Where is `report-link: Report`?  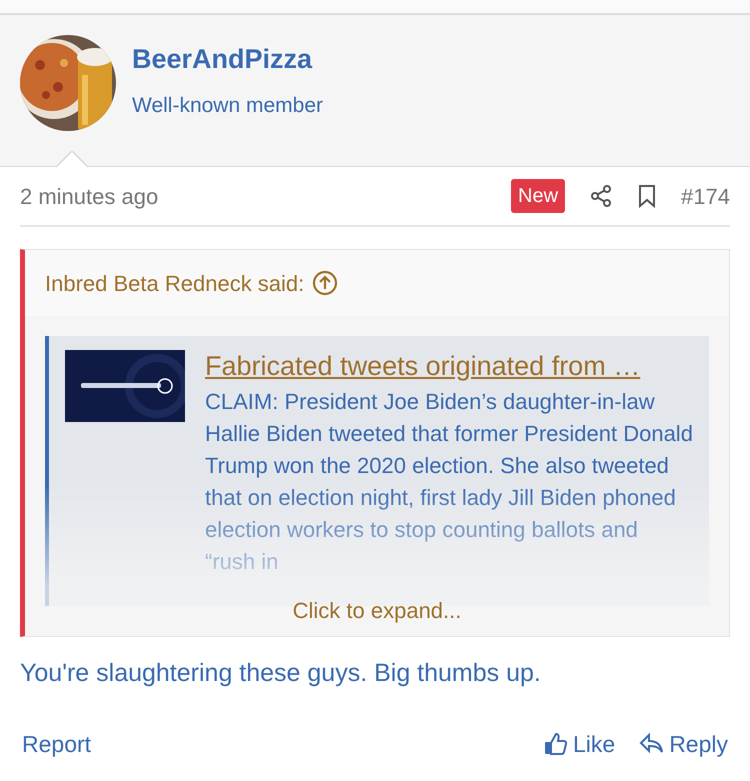
report-link: Report is located at coordinates (57, 743).